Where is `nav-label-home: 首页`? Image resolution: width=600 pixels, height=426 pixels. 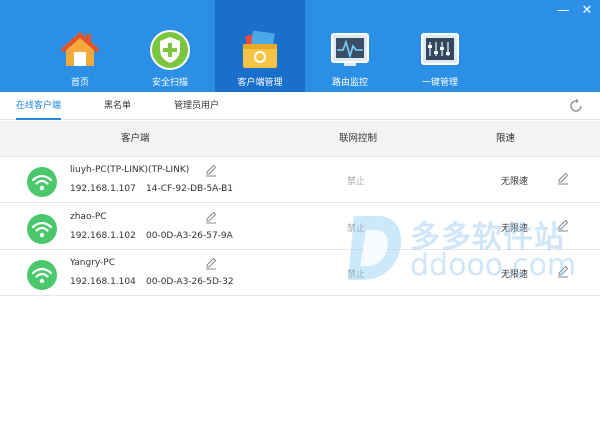
nav-label-home: 首页 is located at coordinates (79, 83).